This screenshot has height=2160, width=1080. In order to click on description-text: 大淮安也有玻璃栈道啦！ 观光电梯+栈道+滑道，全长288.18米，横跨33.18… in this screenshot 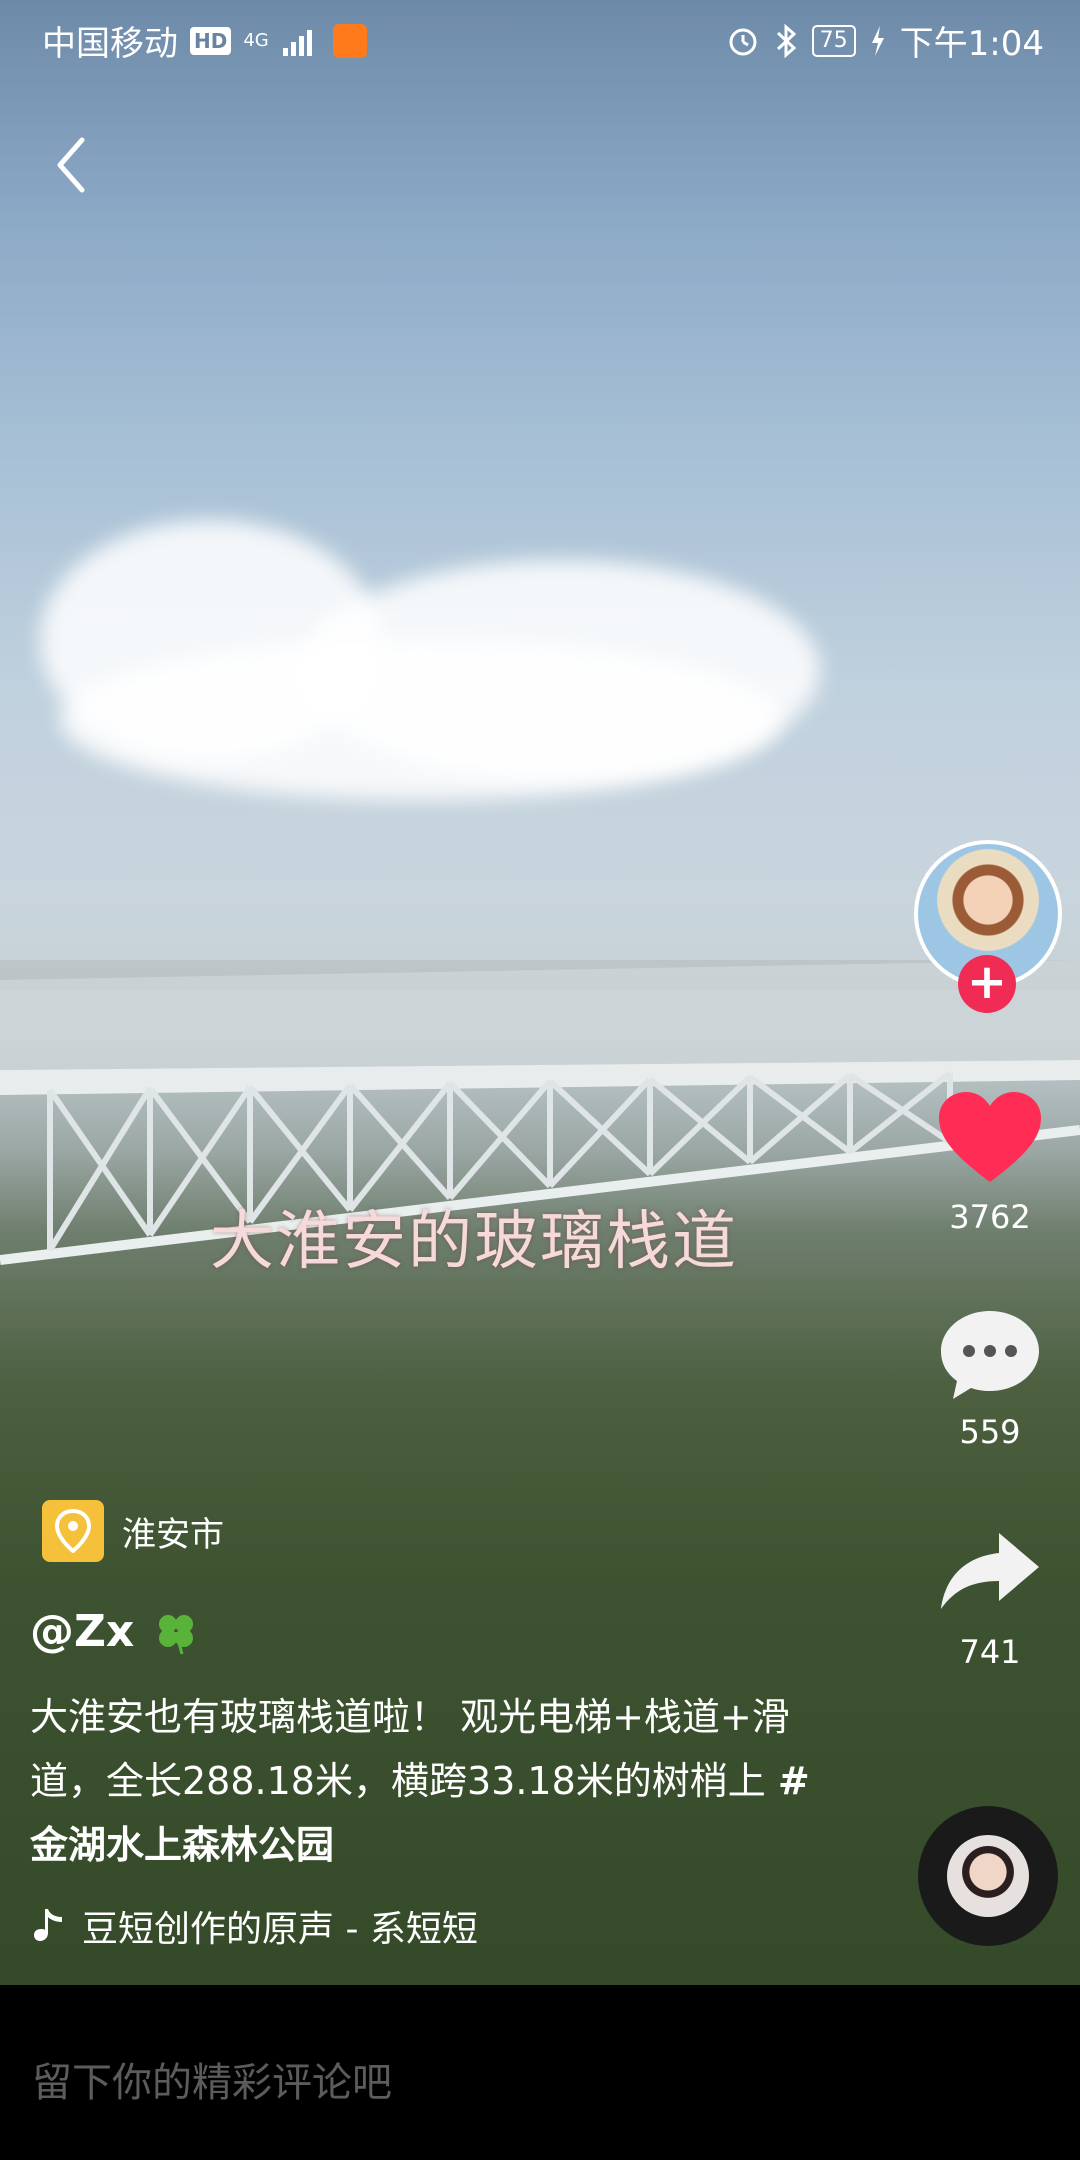, I will do `click(410, 1749)`.